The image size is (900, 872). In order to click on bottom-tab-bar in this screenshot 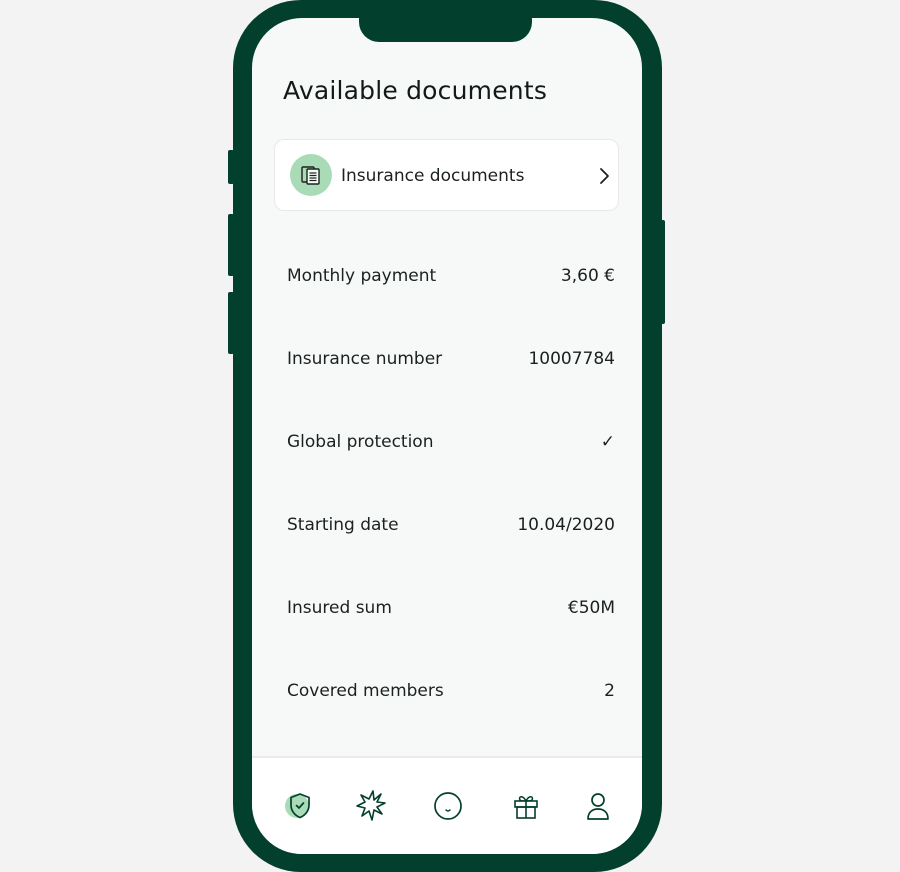, I will do `click(447, 805)`.